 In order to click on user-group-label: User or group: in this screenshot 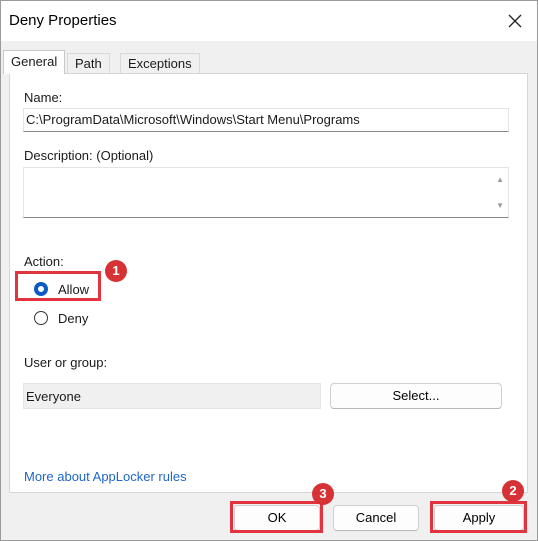, I will do `click(66, 362)`.